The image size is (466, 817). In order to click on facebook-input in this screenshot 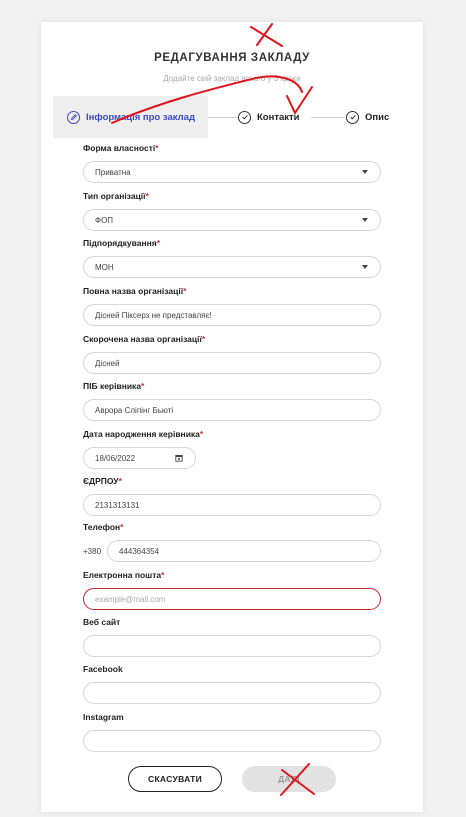, I will do `click(232, 693)`.